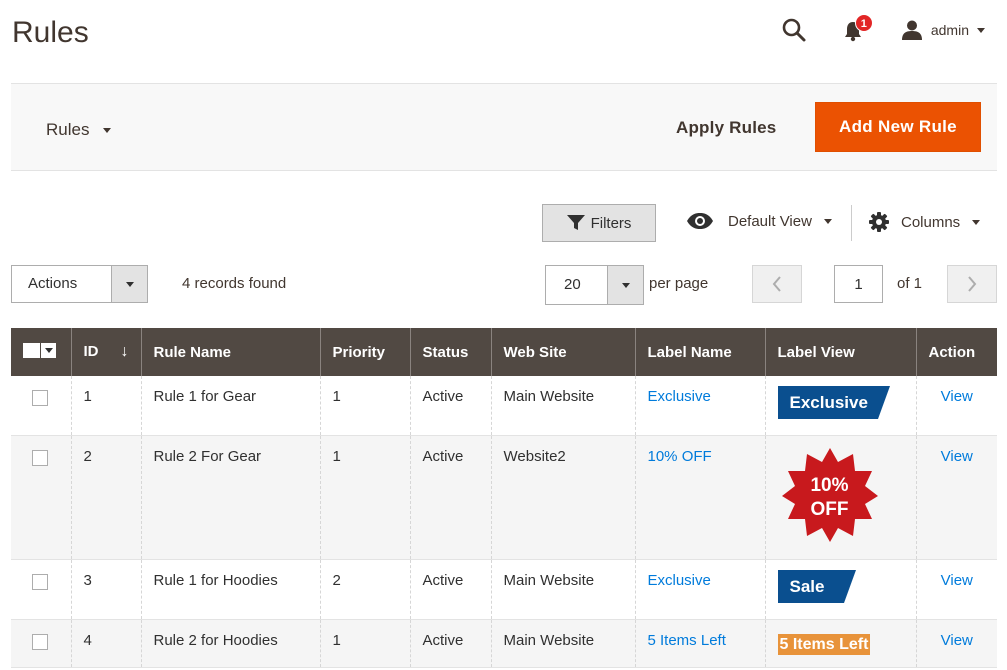 Image resolution: width=1007 pixels, height=670 pixels. I want to click on filters-button: Filters, so click(599, 223).